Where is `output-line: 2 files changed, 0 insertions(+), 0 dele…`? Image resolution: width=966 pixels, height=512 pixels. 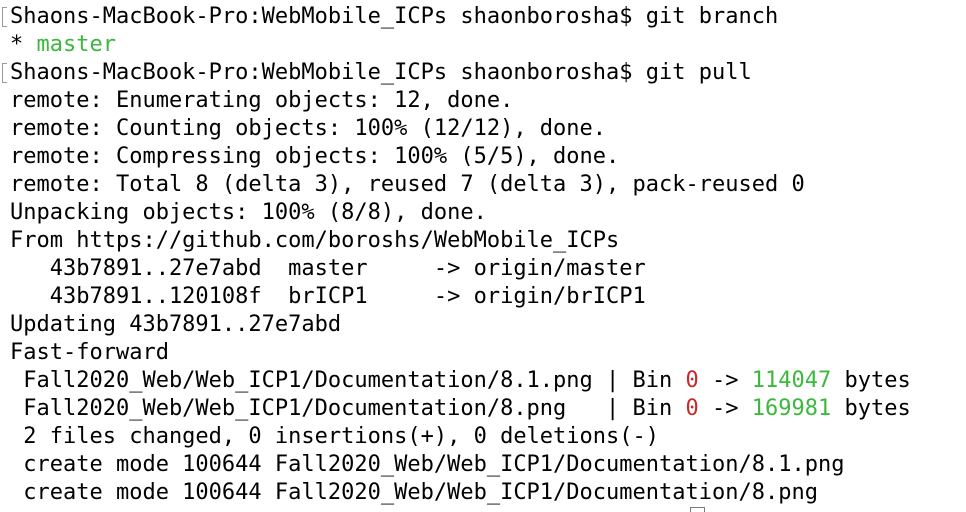 output-line: 2 files changed, 0 insertions(+), 0 dele… is located at coordinates (335, 436).